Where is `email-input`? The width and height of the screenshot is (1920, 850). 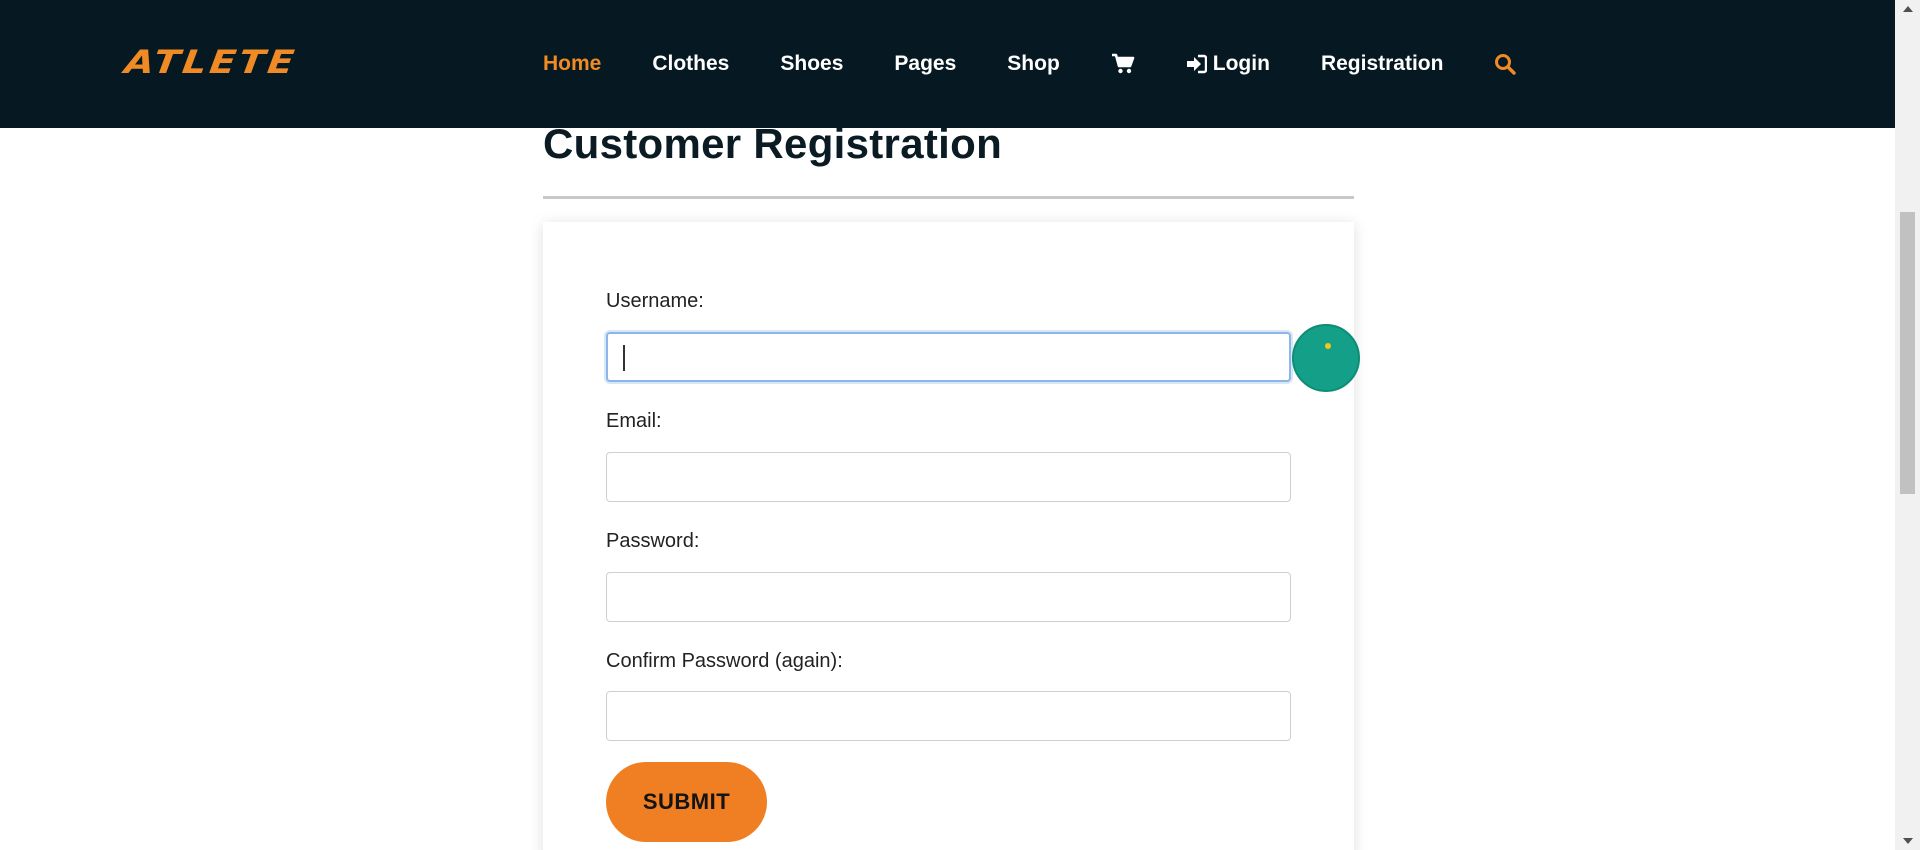 email-input is located at coordinates (948, 477).